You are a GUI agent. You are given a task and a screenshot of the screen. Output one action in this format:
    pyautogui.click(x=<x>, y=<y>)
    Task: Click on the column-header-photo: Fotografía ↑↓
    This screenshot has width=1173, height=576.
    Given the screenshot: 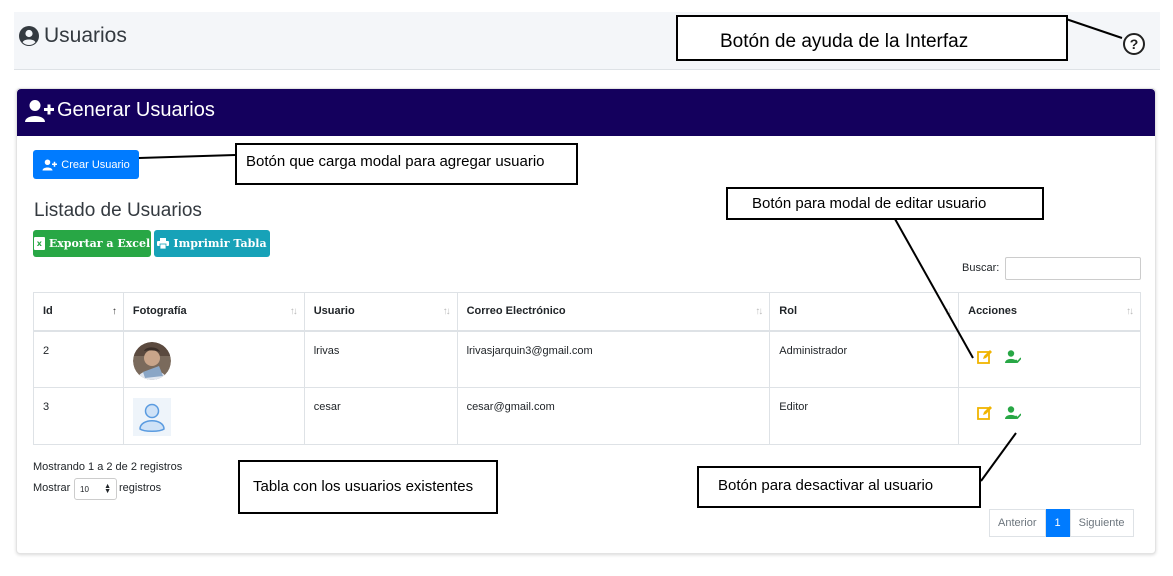 What is the action you would take?
    pyautogui.click(x=213, y=311)
    